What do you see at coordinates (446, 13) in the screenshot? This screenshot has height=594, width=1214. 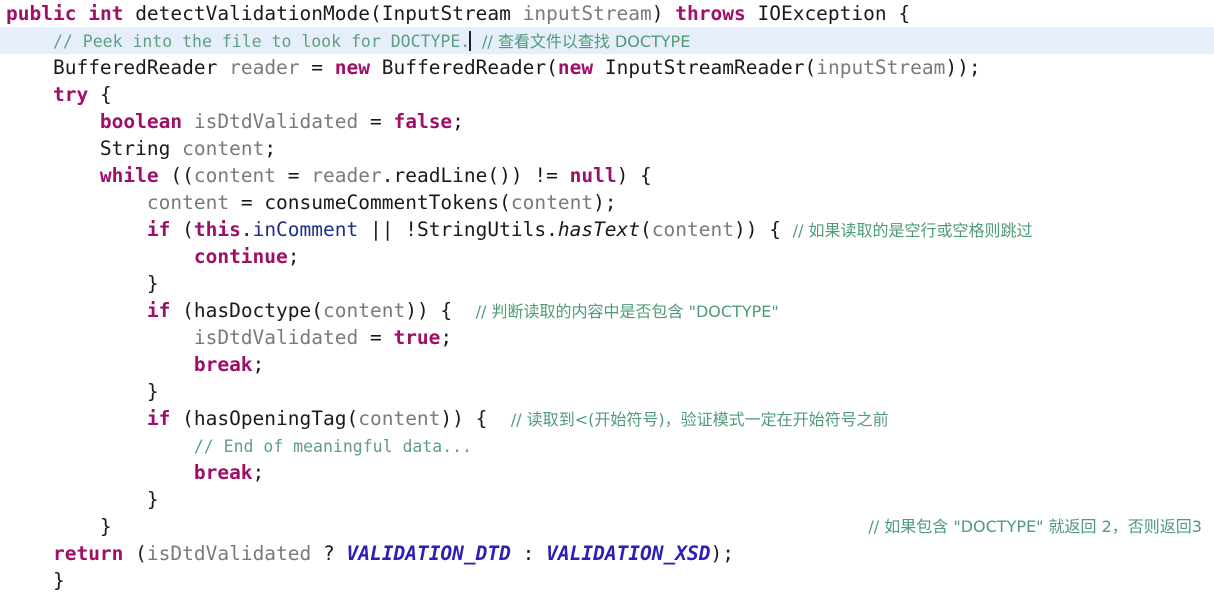 I see `code-type: InputStream` at bounding box center [446, 13].